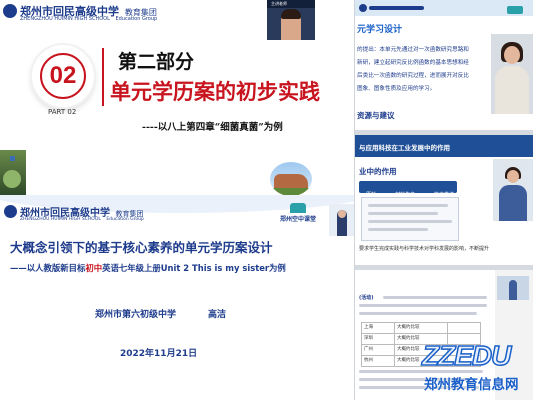 This screenshot has height=400, width=533. Describe the element at coordinates (380, 30) in the screenshot. I see `panel-section-title: 元学习设计` at that location.